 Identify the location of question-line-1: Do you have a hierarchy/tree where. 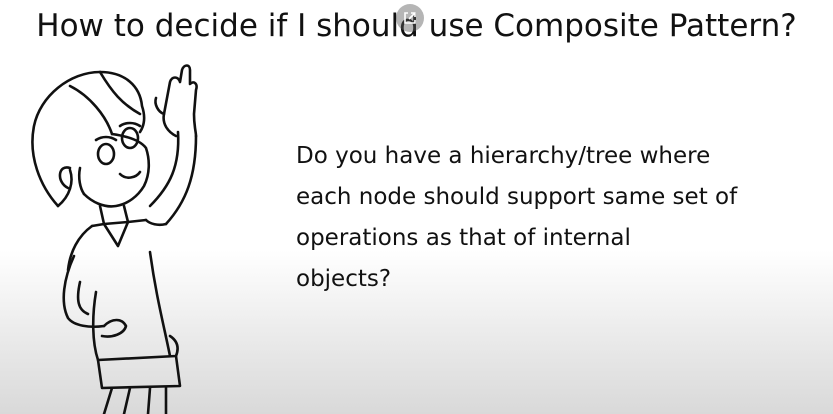
(503, 156).